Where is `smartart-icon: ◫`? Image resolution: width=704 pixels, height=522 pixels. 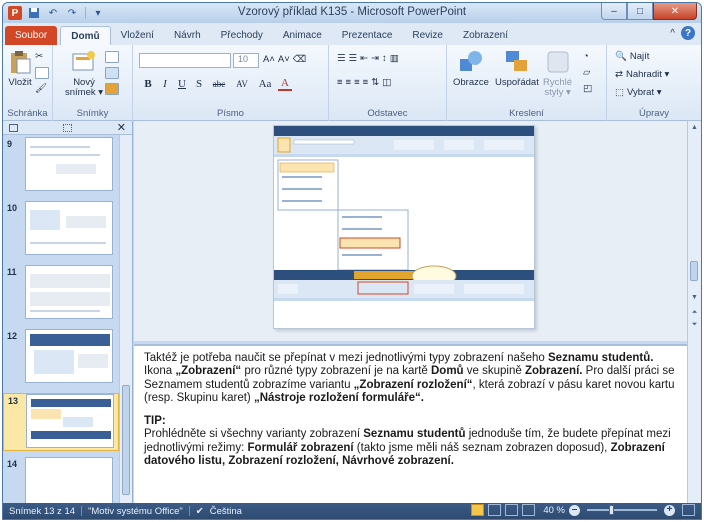
smartart-icon: ◫ is located at coordinates (386, 82).